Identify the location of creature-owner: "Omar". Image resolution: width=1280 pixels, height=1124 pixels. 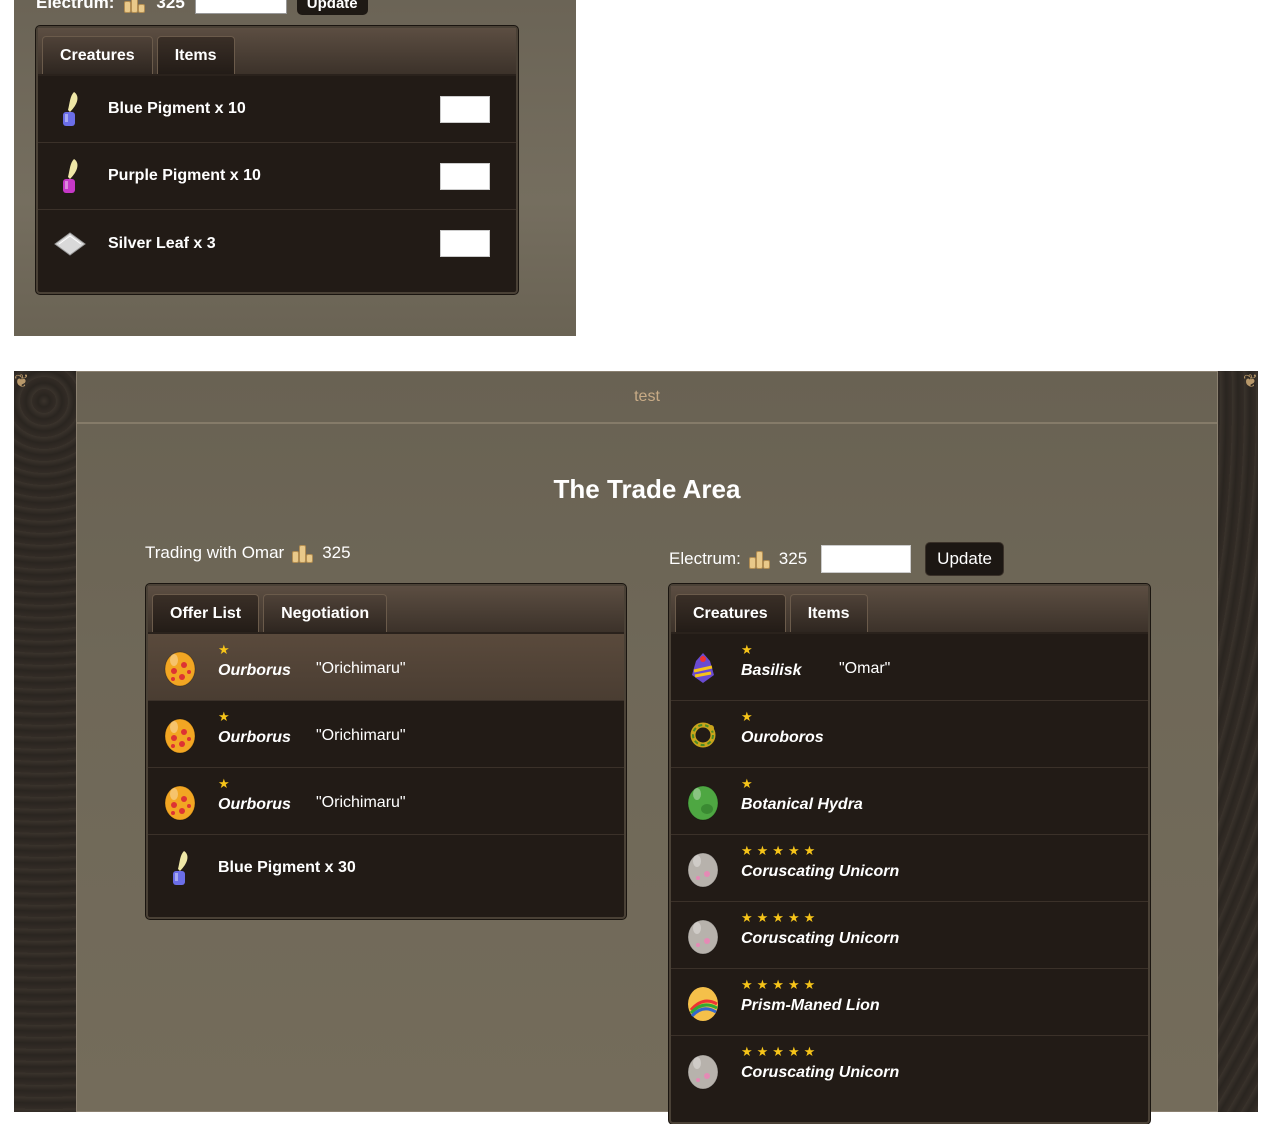
(865, 668).